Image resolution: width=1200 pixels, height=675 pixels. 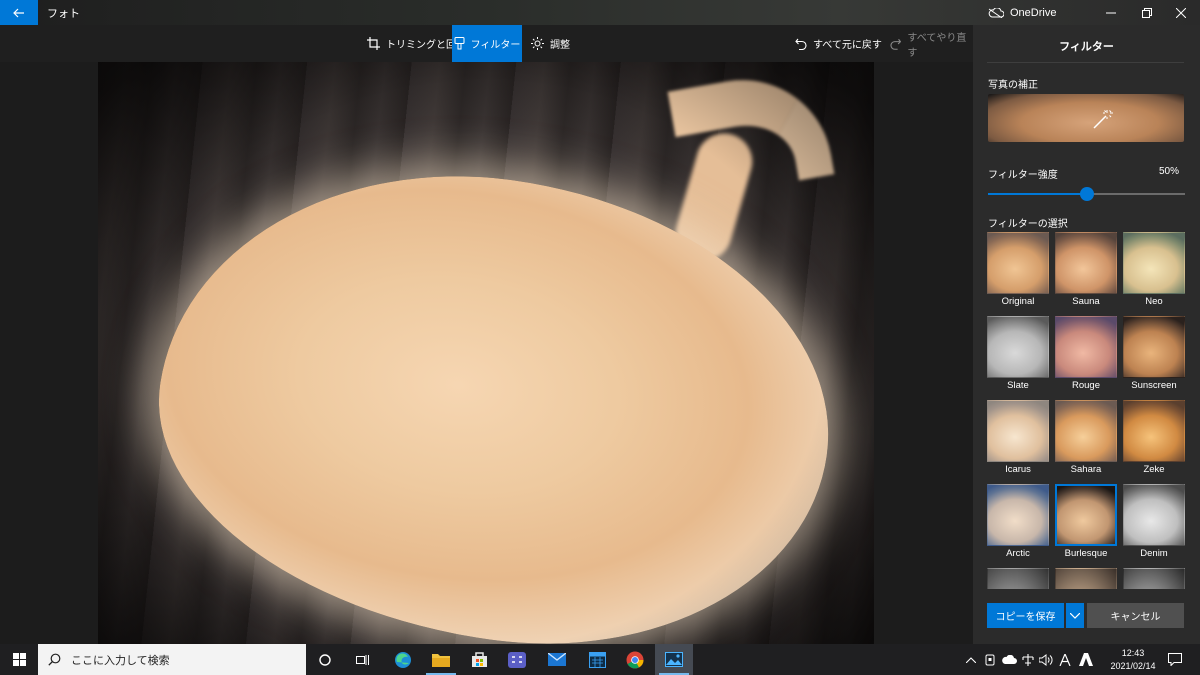 I want to click on cancel-label: キャンセル, so click(x=1135, y=617).